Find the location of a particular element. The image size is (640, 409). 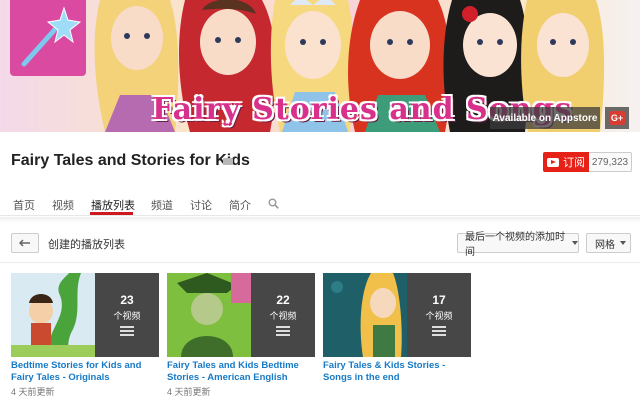

google-plus-link: G+ is located at coordinates (617, 118).